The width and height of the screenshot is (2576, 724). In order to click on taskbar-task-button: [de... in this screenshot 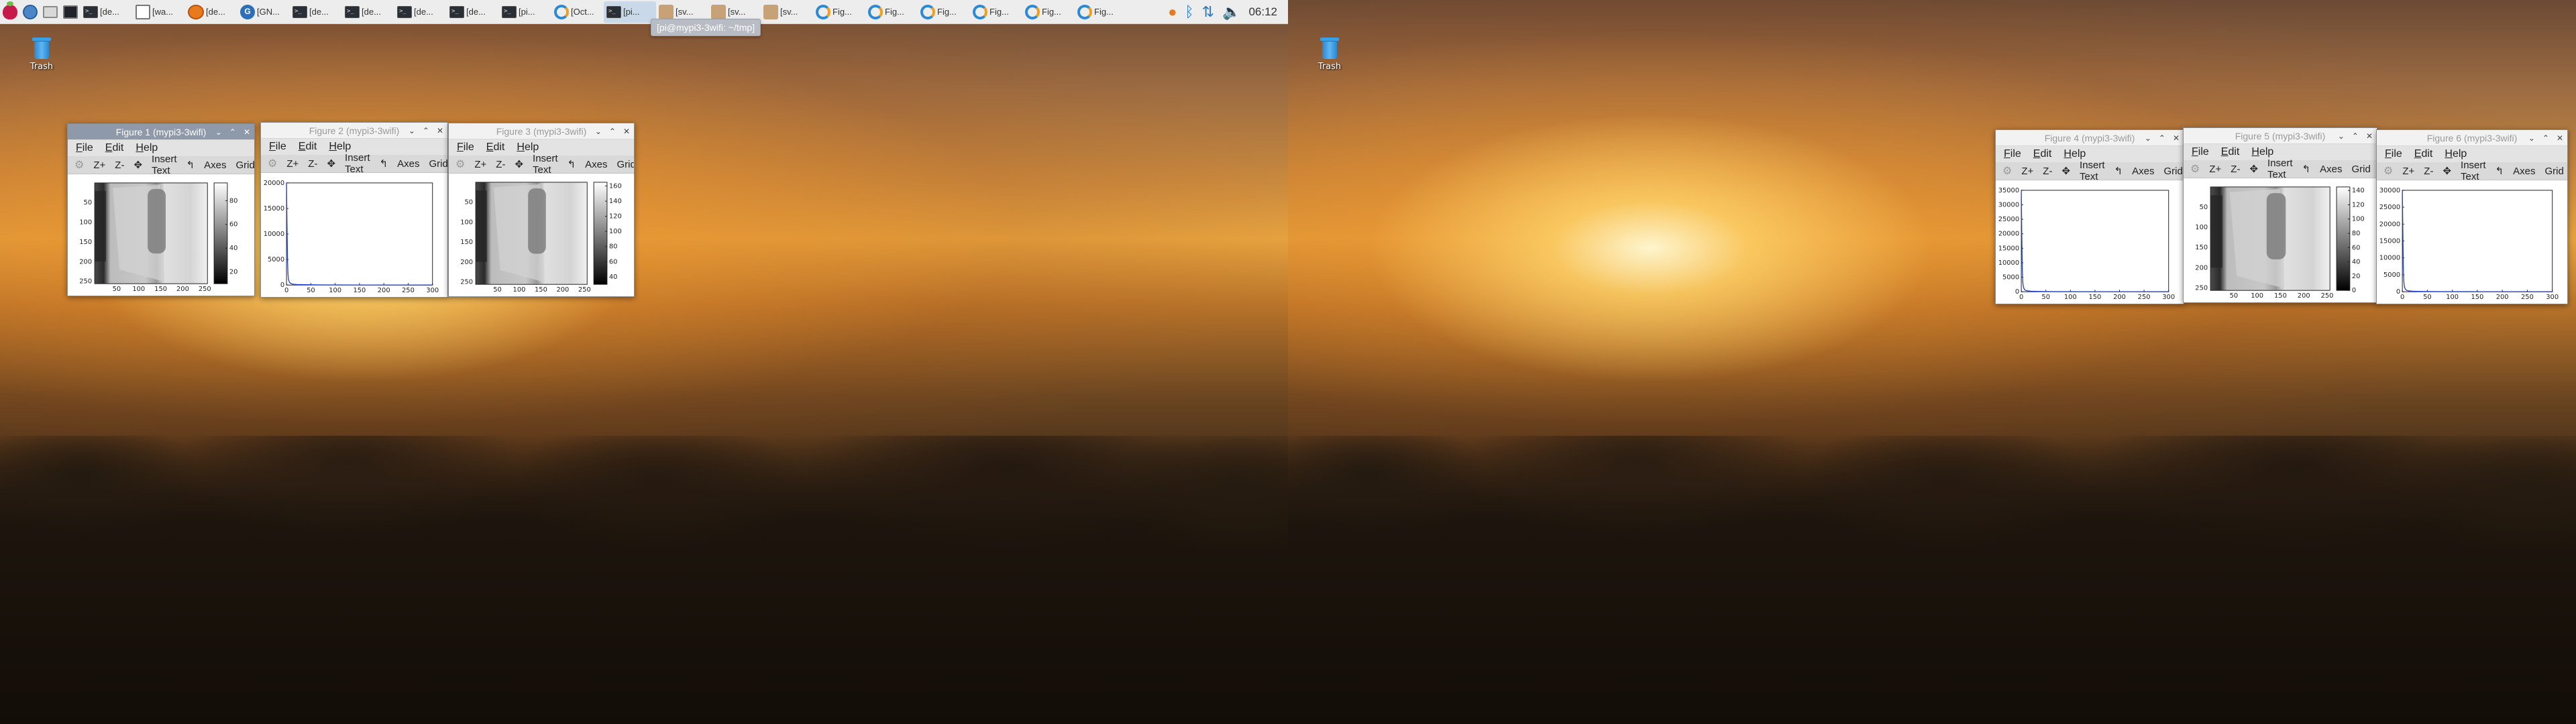, I will do `click(211, 12)`.